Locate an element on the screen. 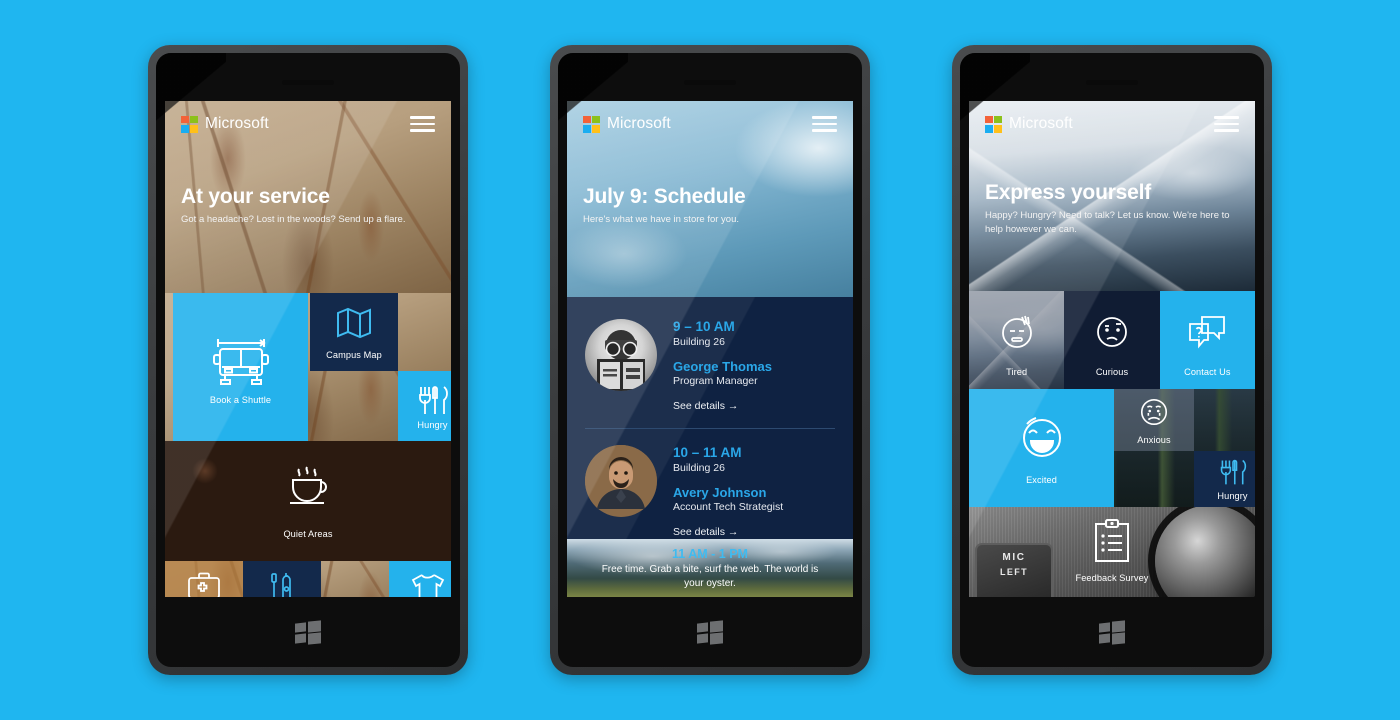 The height and width of the screenshot is (720, 1400). schedule-time: 9 – 10 AM is located at coordinates (704, 326).